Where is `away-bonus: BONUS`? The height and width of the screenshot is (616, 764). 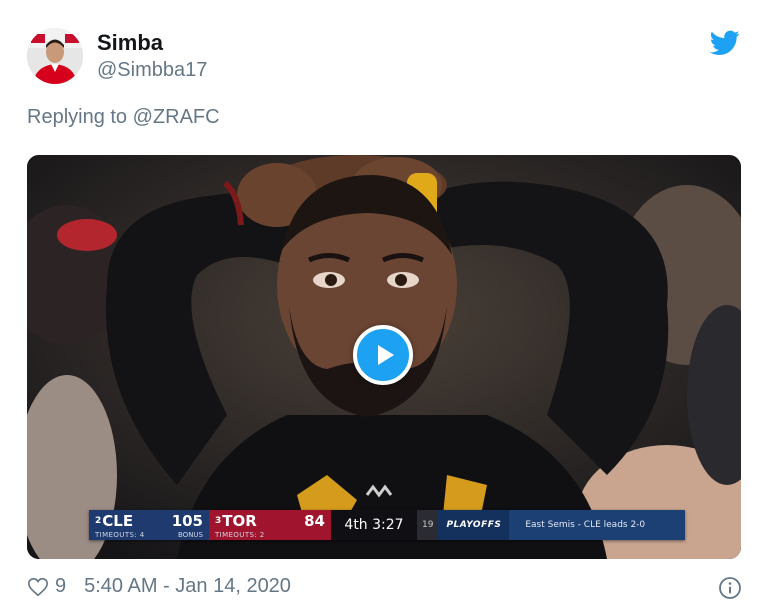
away-bonus: BONUS is located at coordinates (190, 535).